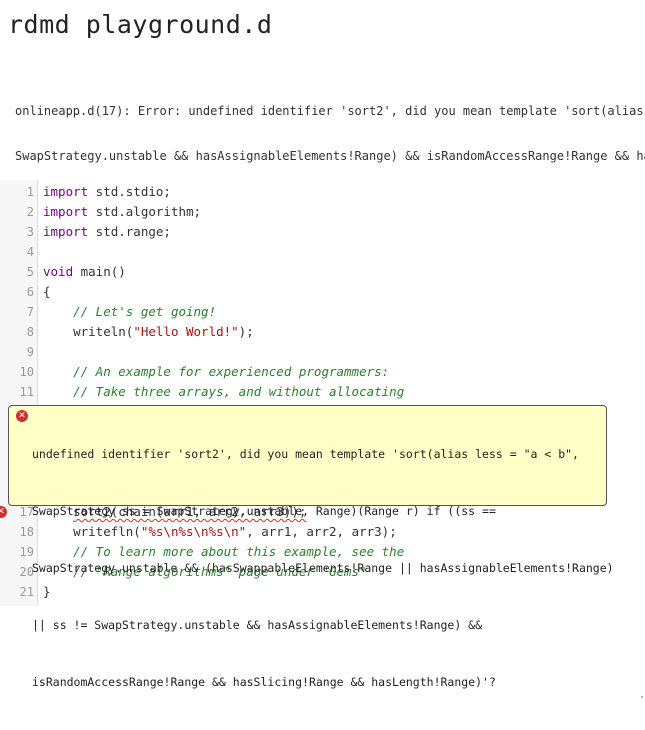 The image size is (645, 730). Describe the element at coordinates (58, 271) in the screenshot. I see `keyword-token: void` at that location.